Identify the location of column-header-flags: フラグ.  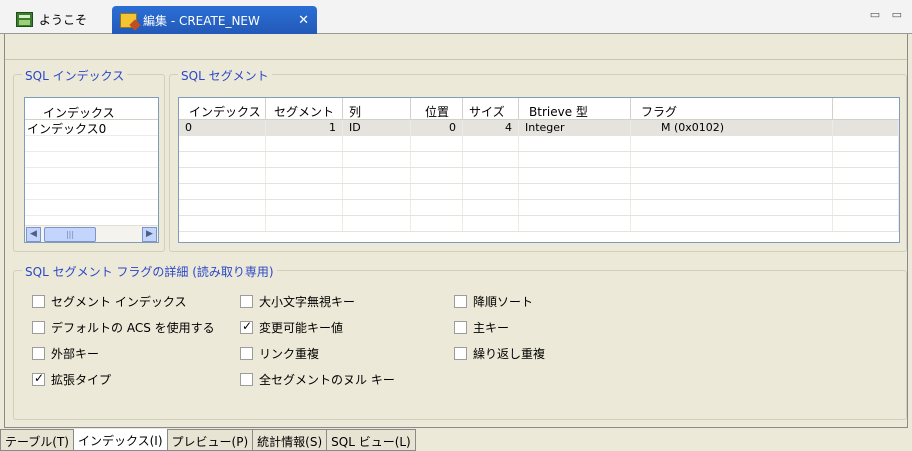
(732, 108).